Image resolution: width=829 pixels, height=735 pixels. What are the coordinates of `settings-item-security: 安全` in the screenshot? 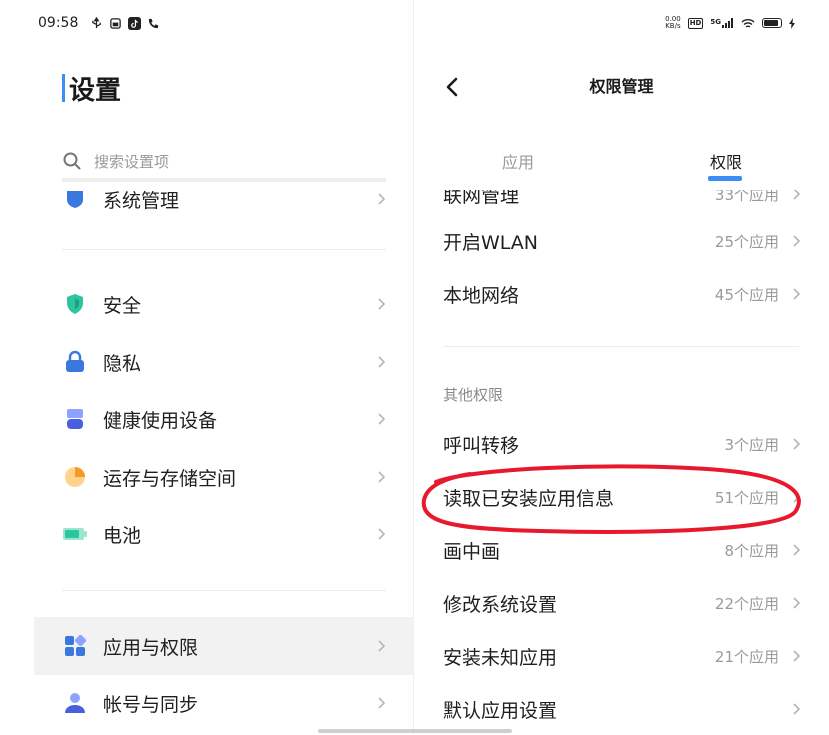 It's located at (225, 304).